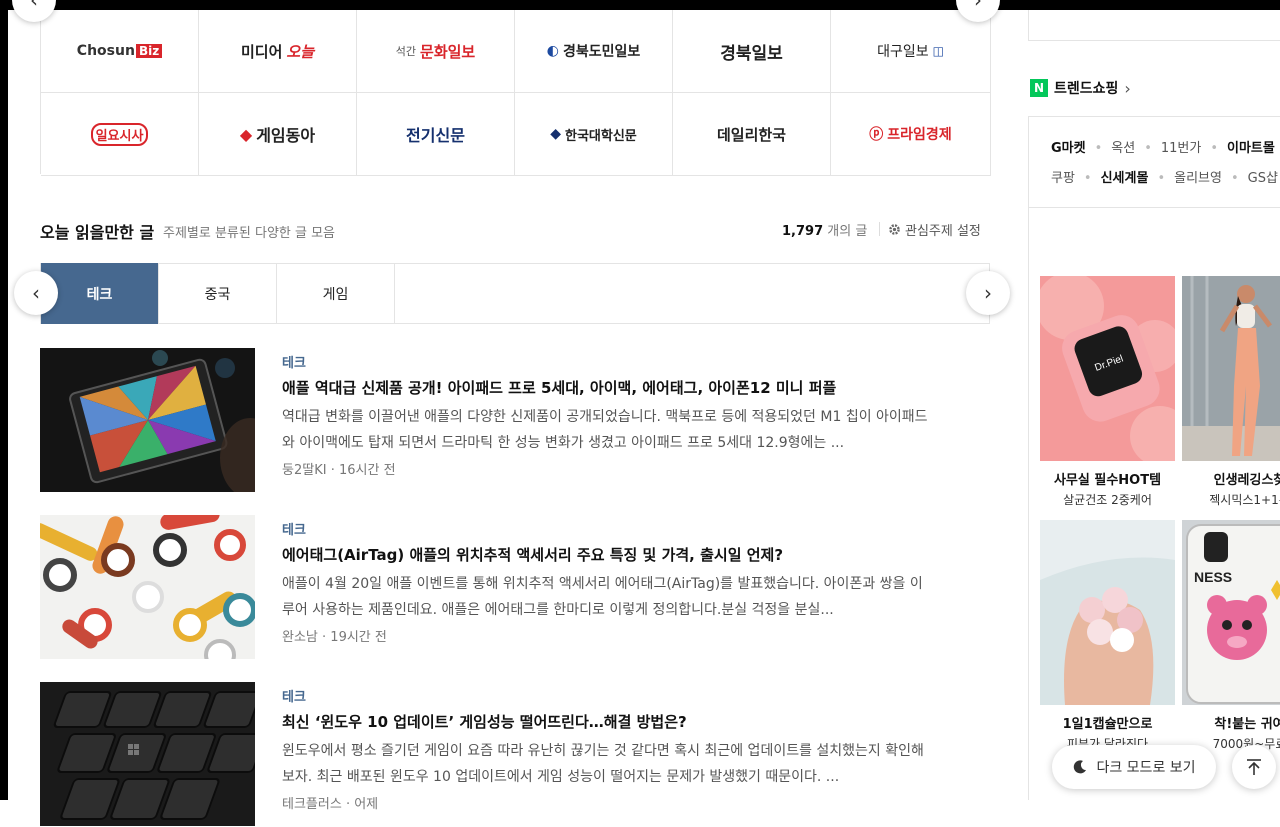 Image resolution: width=1280 pixels, height=827 pixels. What do you see at coordinates (988, 293) in the screenshot?
I see `tabs-next-button: ›` at bounding box center [988, 293].